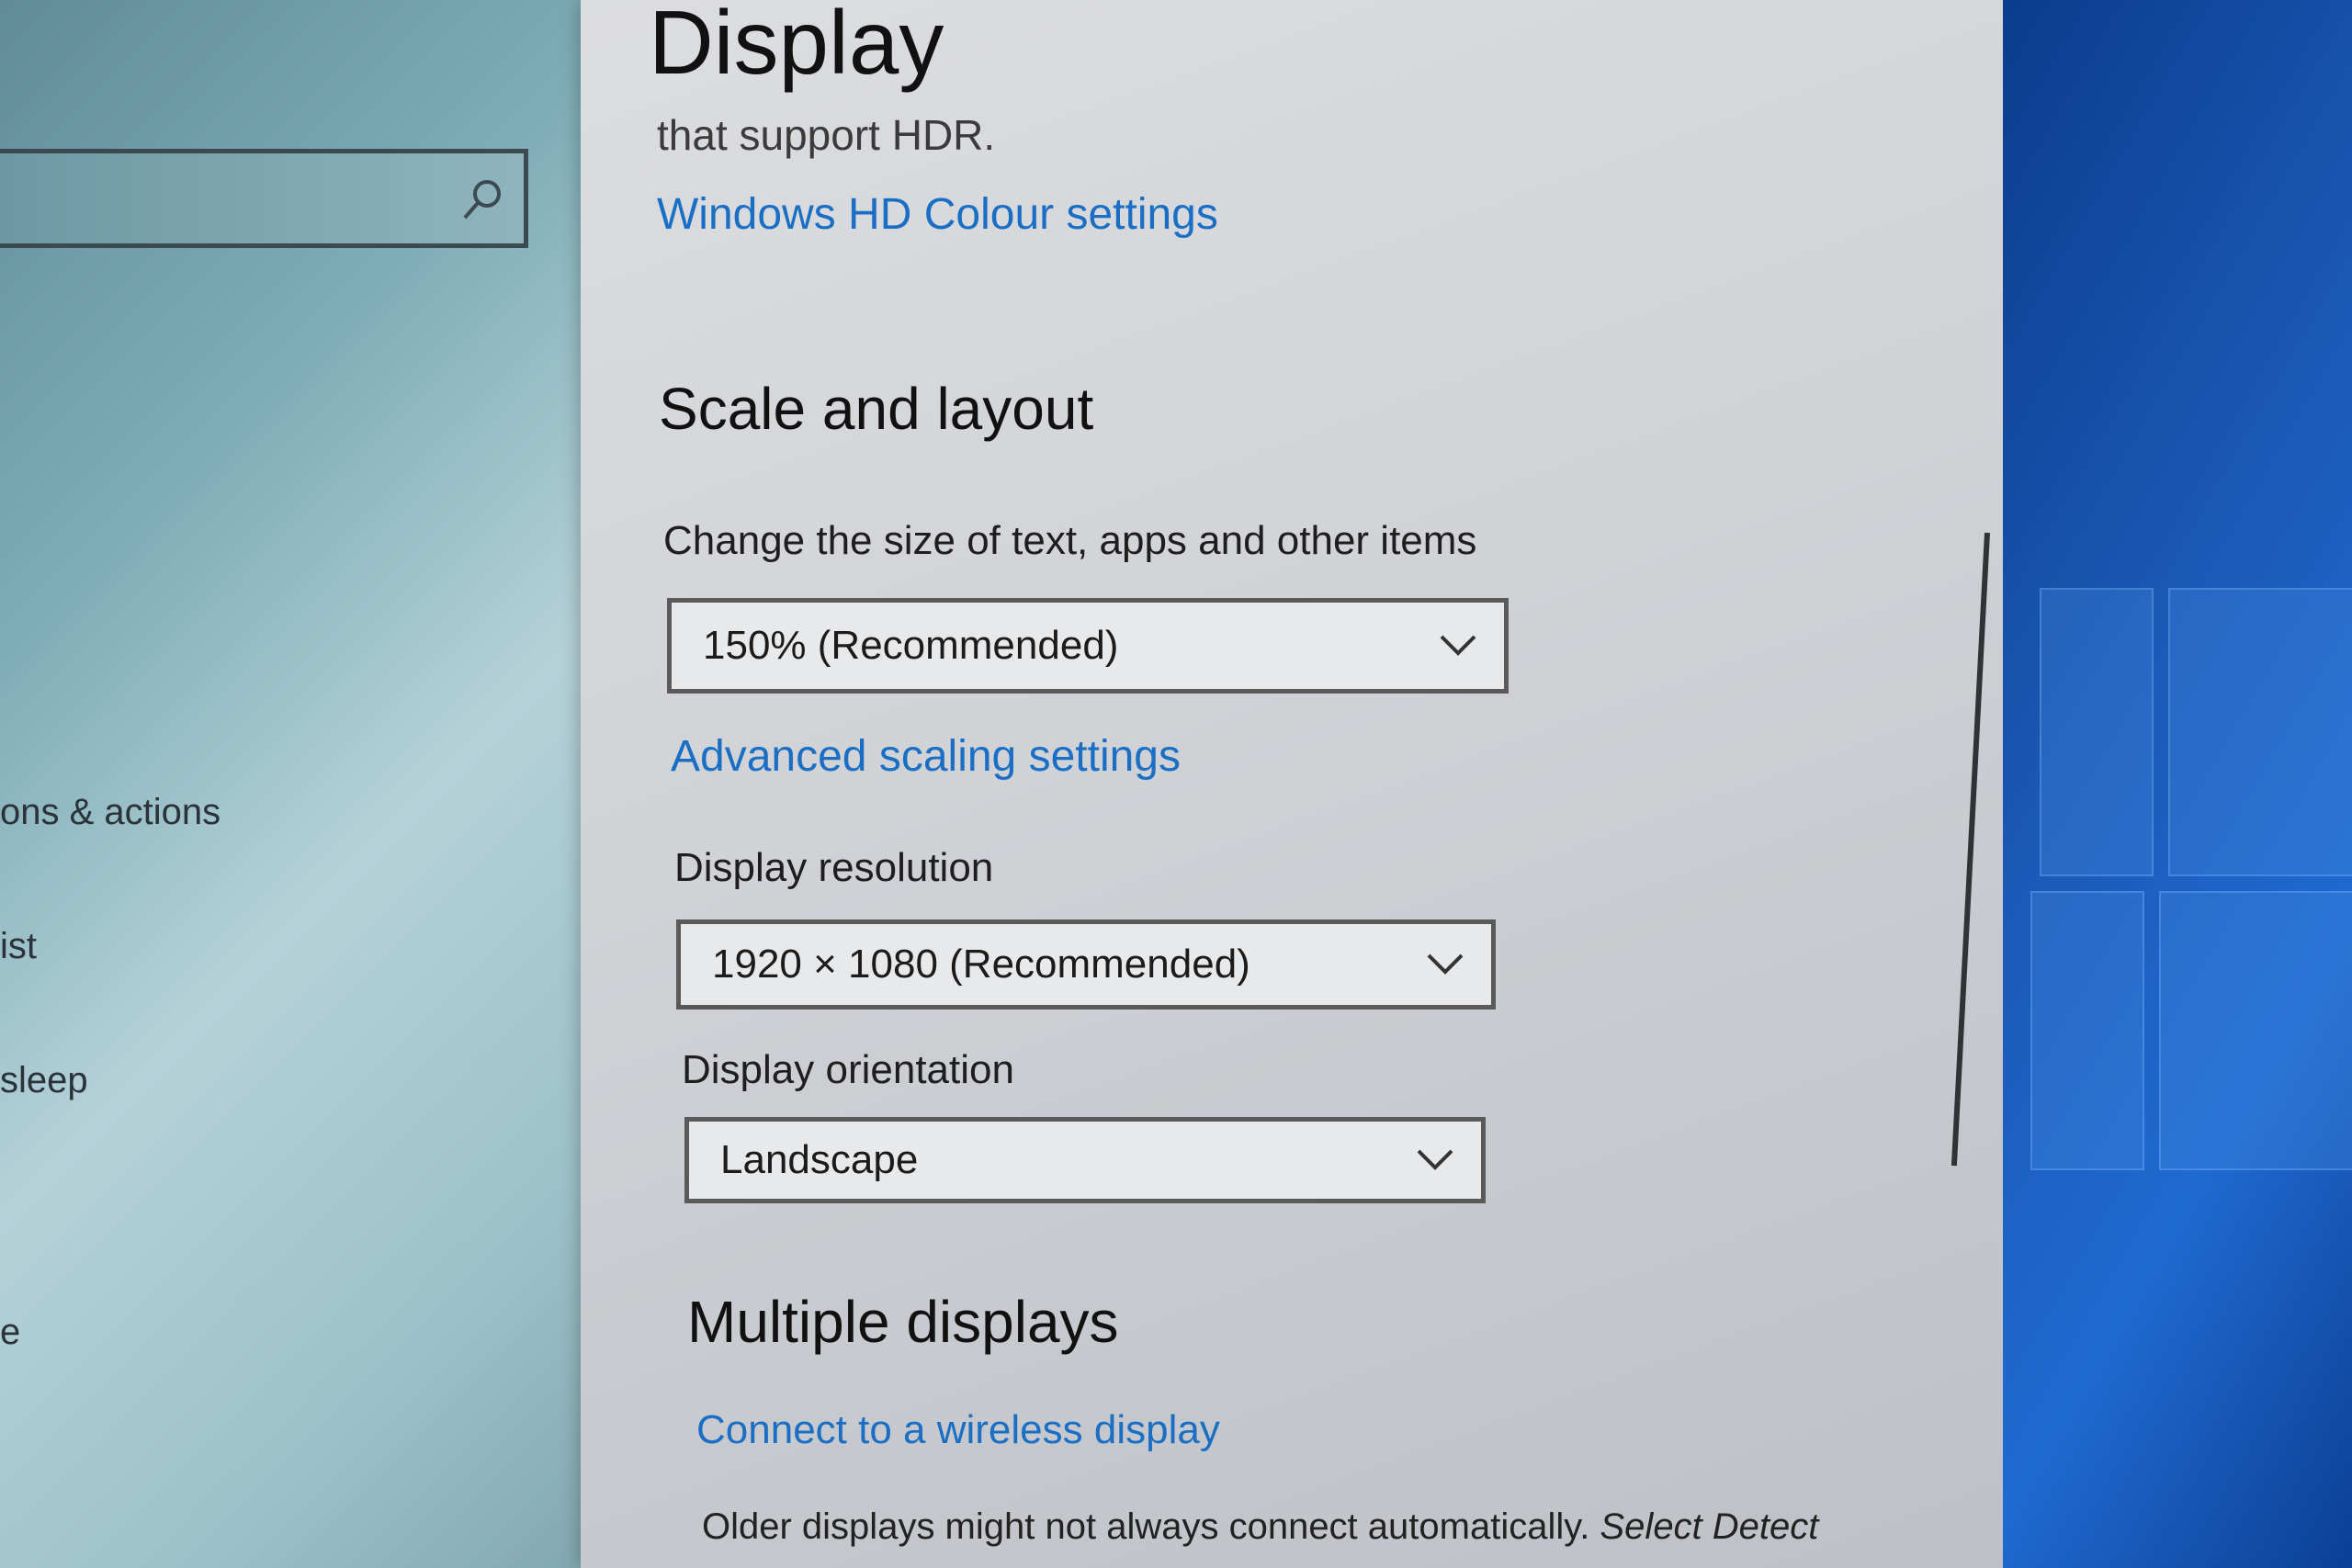 This screenshot has width=2352, height=1568. I want to click on orientation-label: Display orientation, so click(848, 1069).